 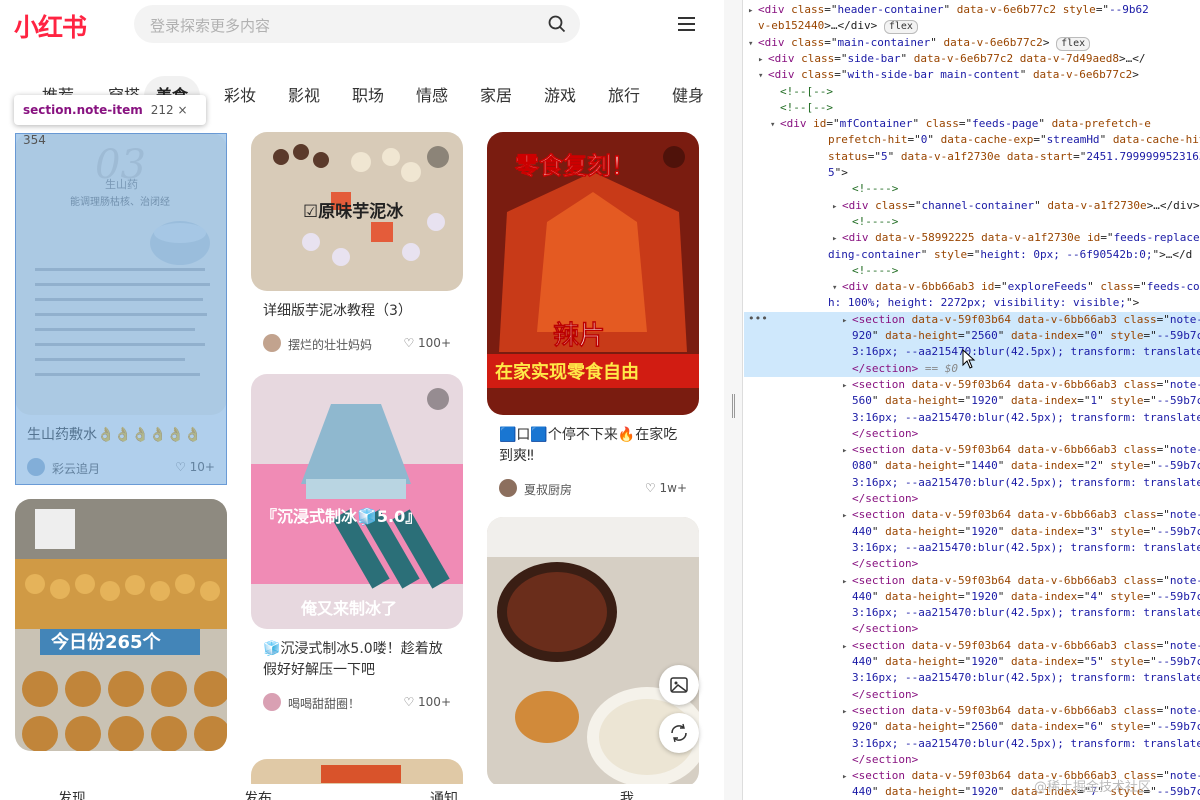 I want to click on refresh-button, so click(x=679, y=733).